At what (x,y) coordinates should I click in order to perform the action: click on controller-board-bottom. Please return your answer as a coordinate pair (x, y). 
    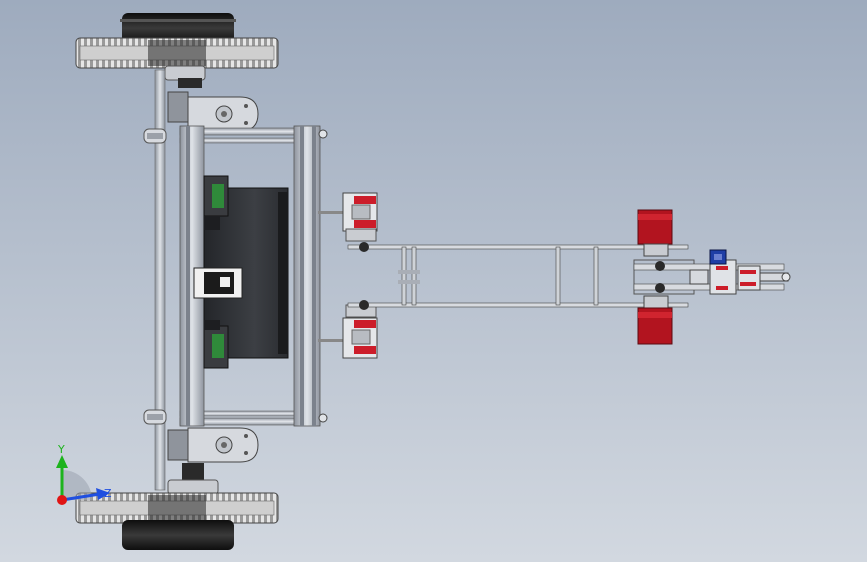
    Looking at the image, I should click on (216, 344).